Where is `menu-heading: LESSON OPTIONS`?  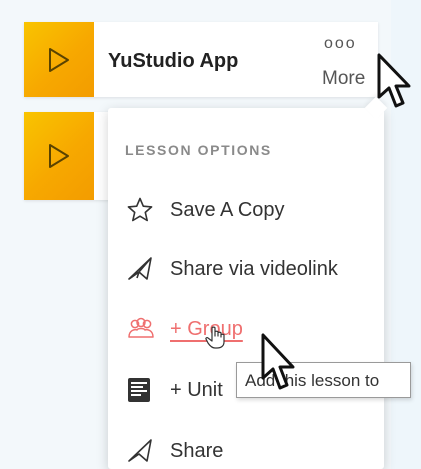
menu-heading: LESSON OPTIONS is located at coordinates (198, 150).